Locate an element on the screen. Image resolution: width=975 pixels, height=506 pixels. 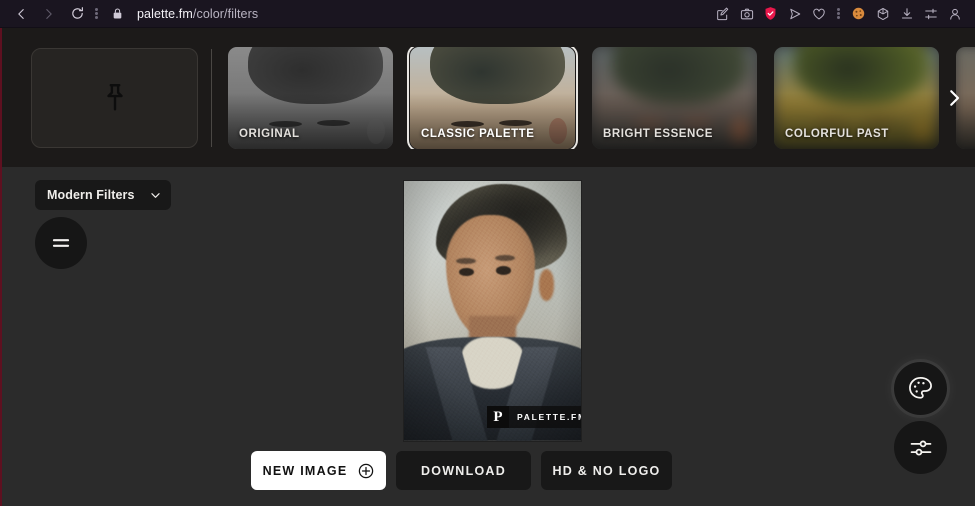
url-path: /color/filters is located at coordinates (225, 13).